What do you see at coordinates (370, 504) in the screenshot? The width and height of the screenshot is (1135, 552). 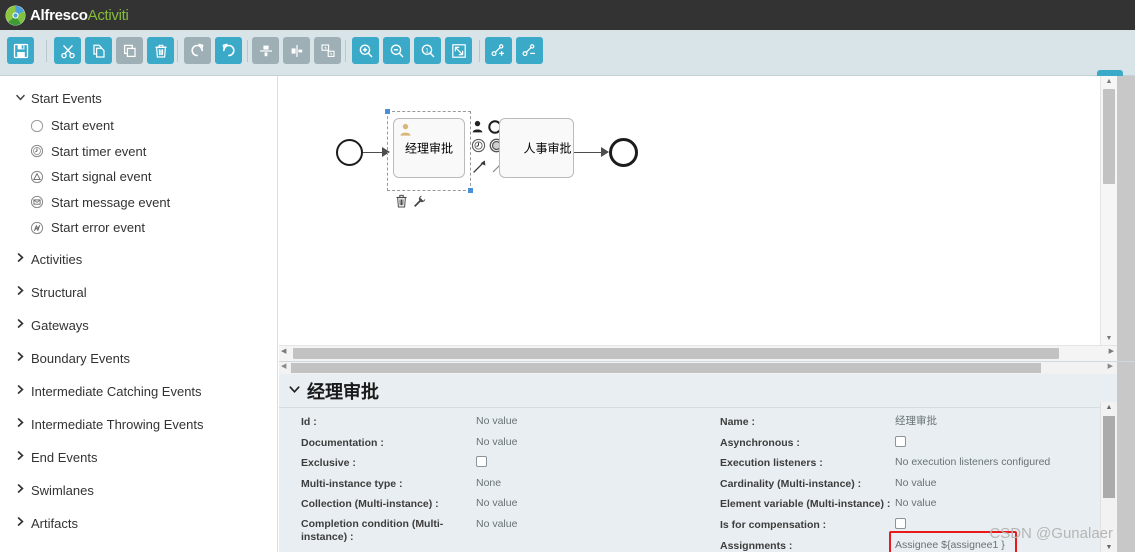 I see `property-label: Collection (Multi-instance) :` at bounding box center [370, 504].